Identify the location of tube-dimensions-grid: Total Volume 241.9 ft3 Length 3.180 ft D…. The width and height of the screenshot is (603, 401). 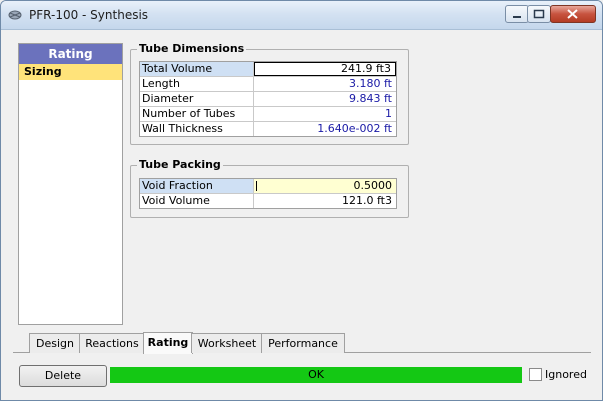
(268, 99).